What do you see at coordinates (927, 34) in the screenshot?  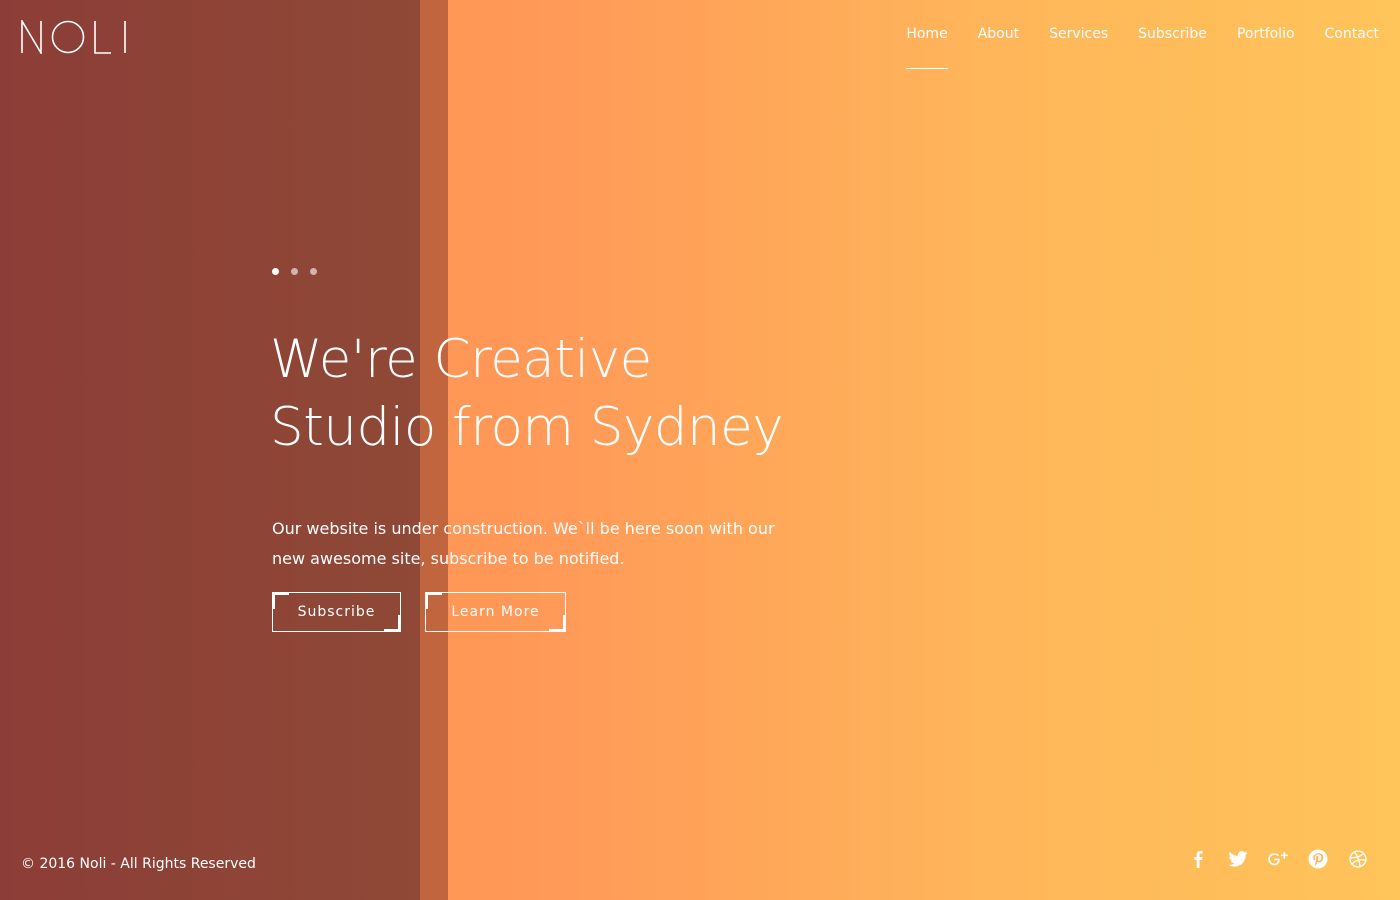 I see `nav-item-label: Home` at bounding box center [927, 34].